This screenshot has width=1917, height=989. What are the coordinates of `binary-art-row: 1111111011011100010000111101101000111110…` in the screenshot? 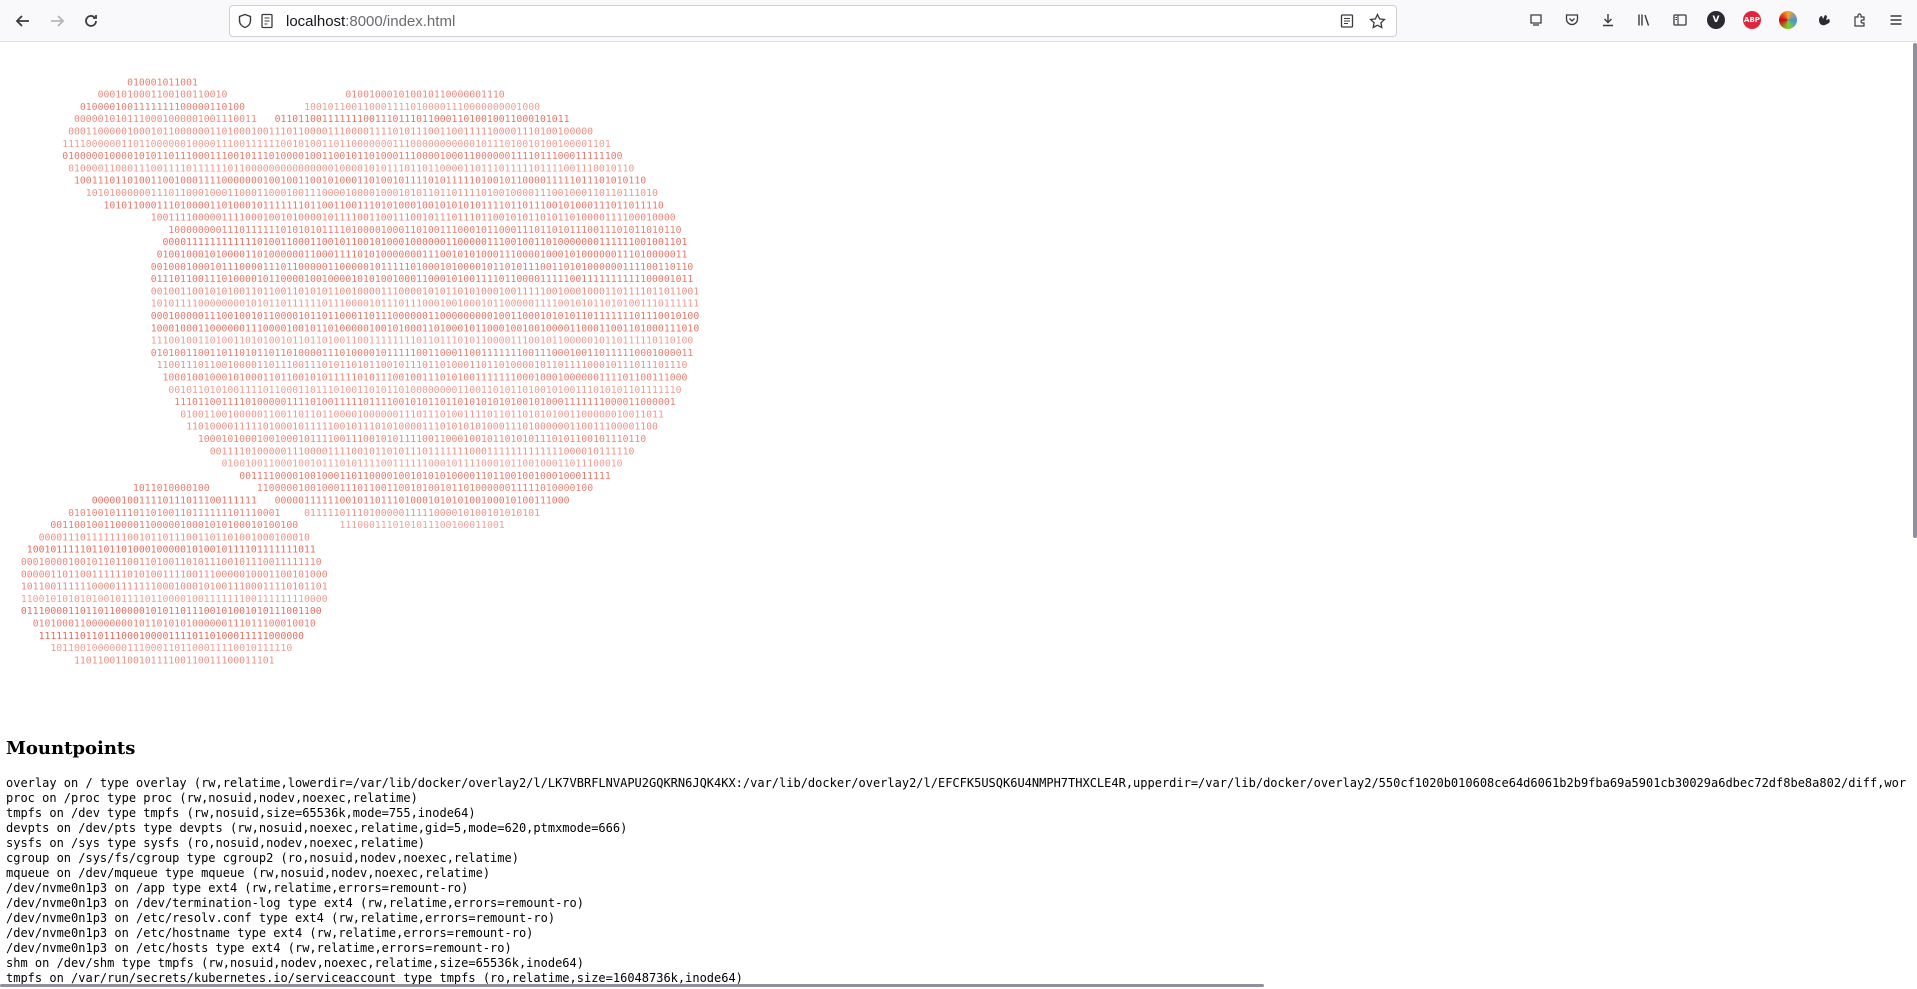 It's located at (172, 636).